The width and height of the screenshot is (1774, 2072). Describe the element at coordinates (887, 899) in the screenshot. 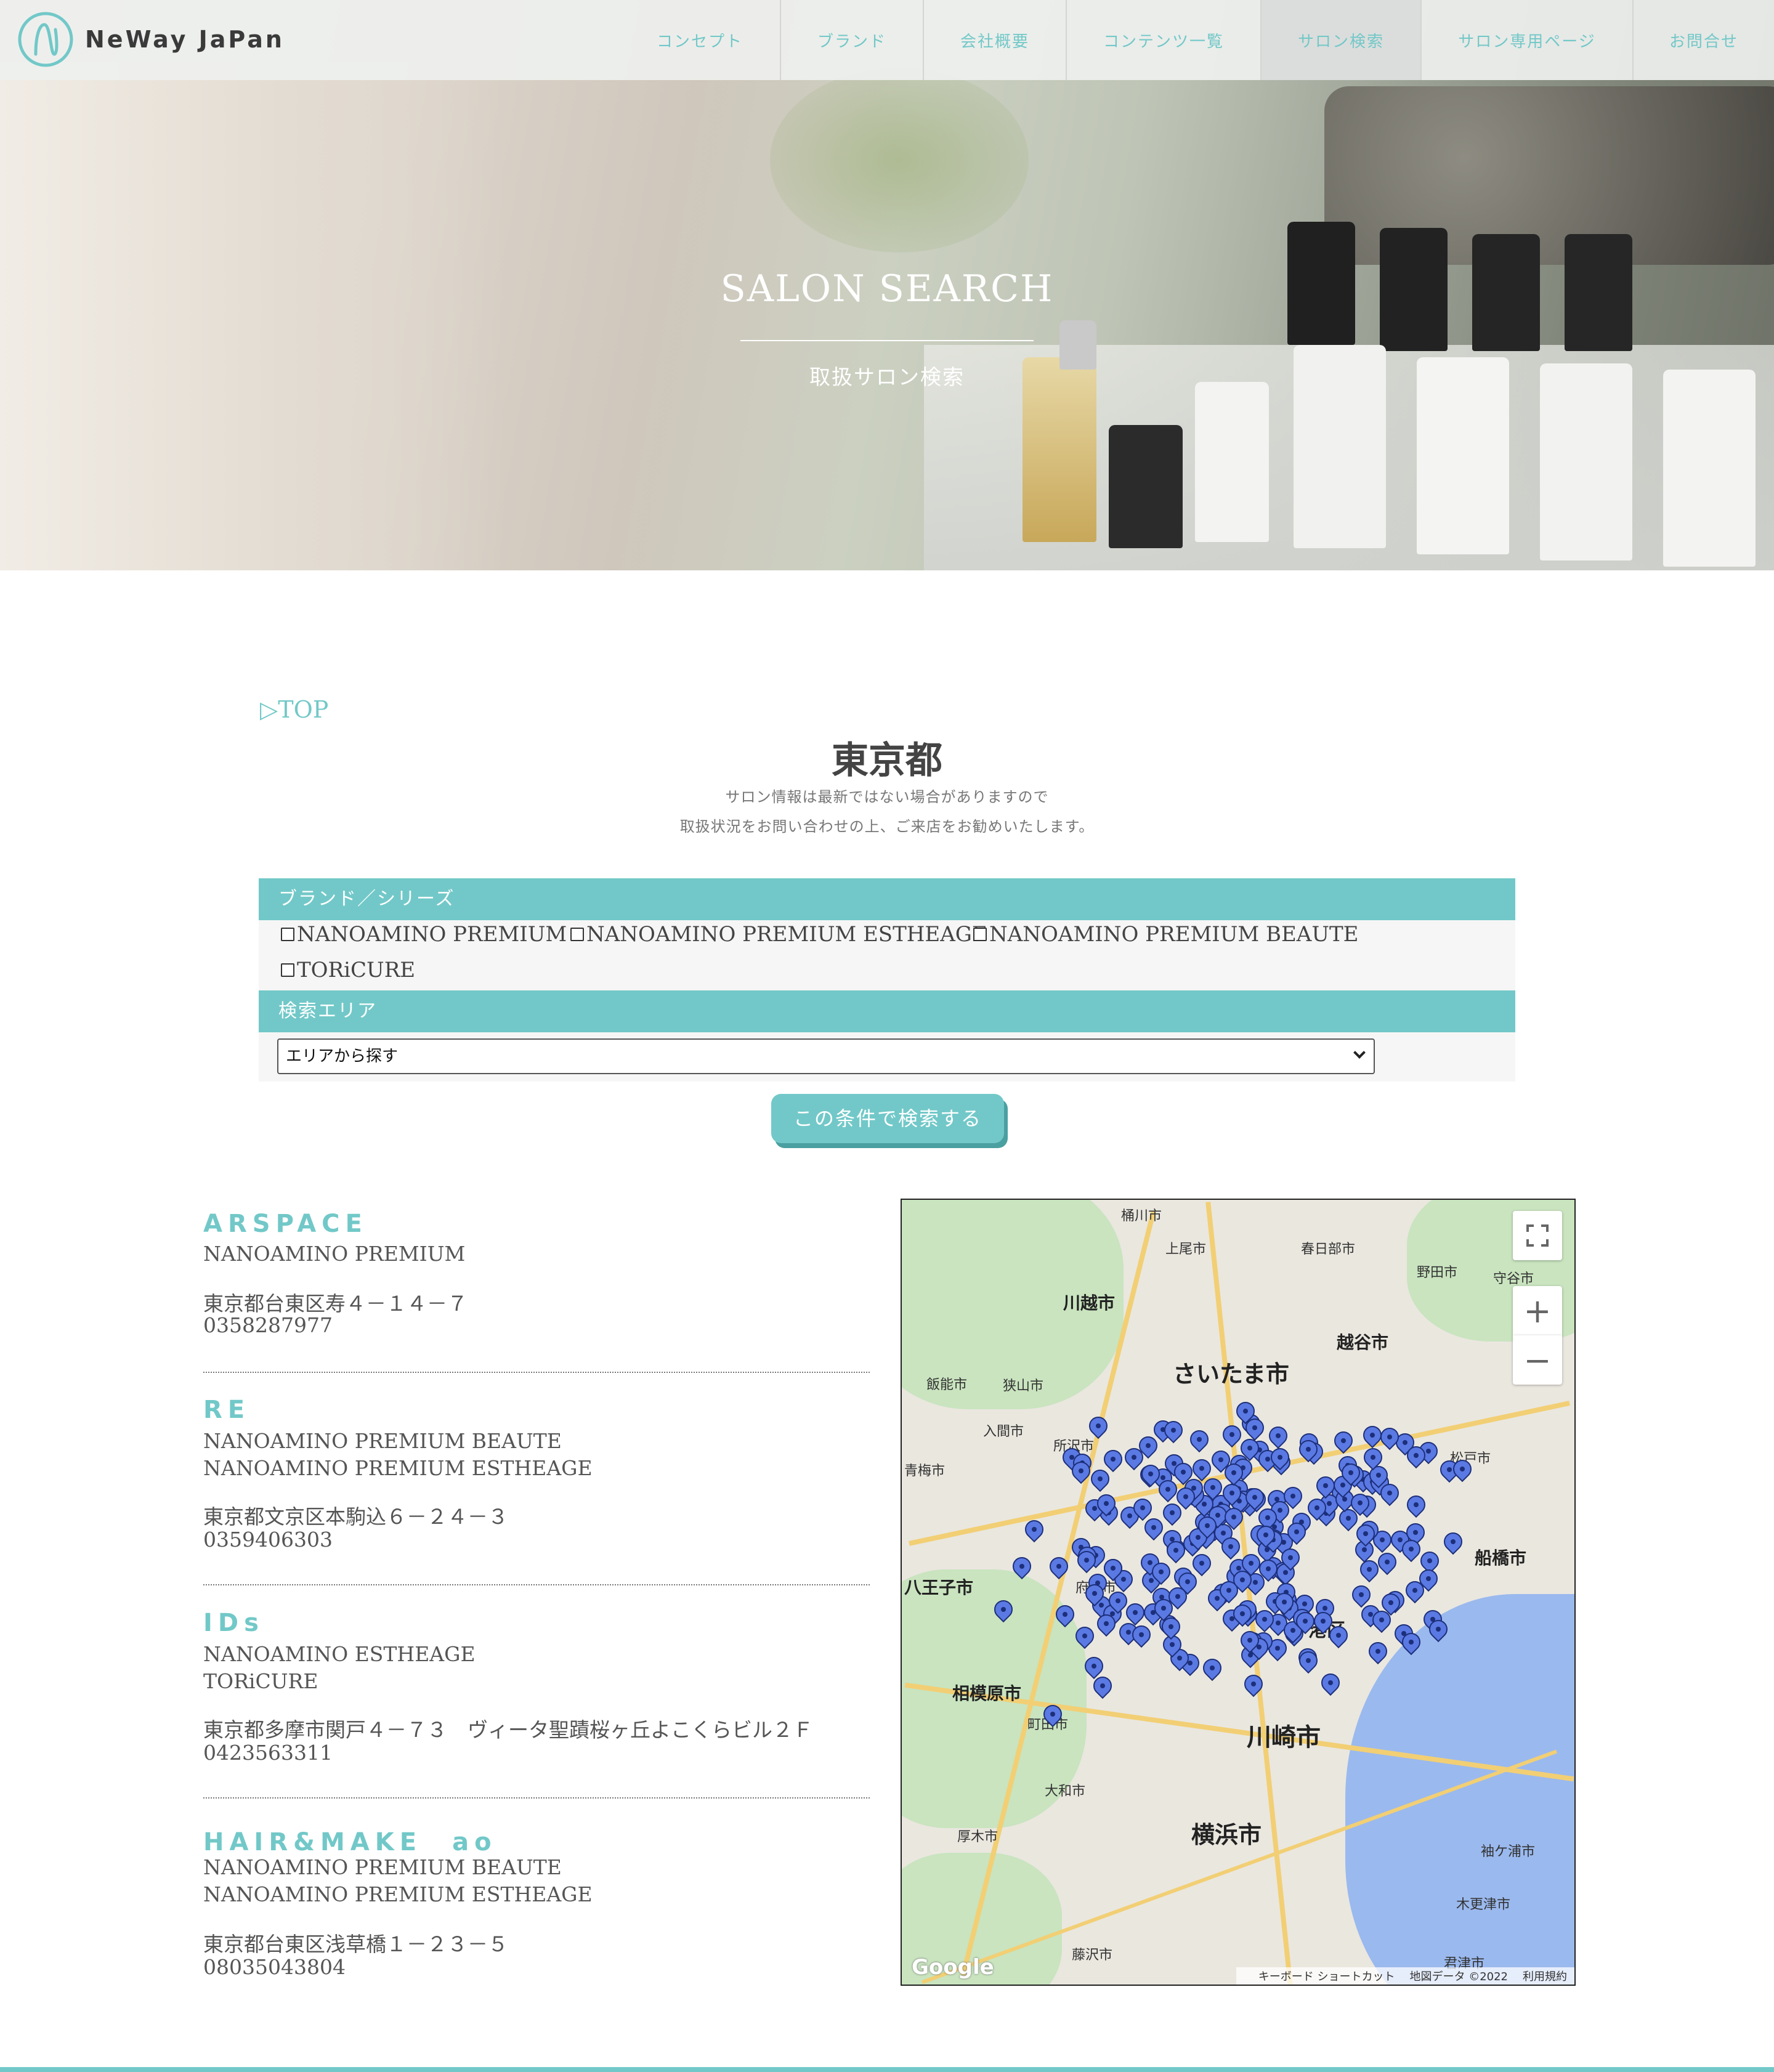

I see `brand-header: ブランド／シリーズ` at that location.